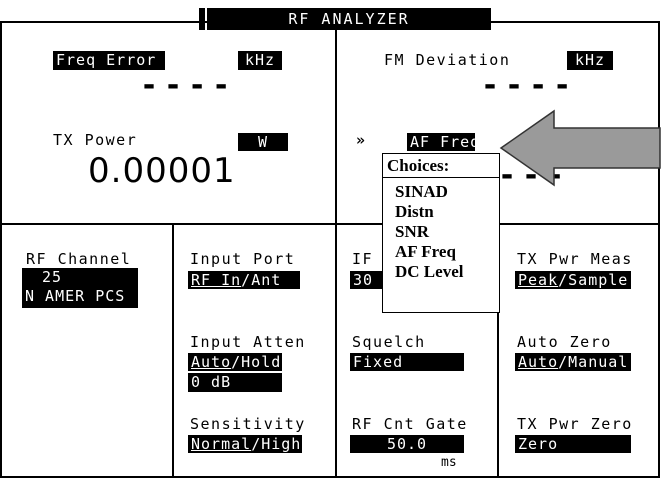 This screenshot has height=479, width=662. Describe the element at coordinates (573, 444) in the screenshot. I see `tx-pwr-zero-field: Zero` at that location.